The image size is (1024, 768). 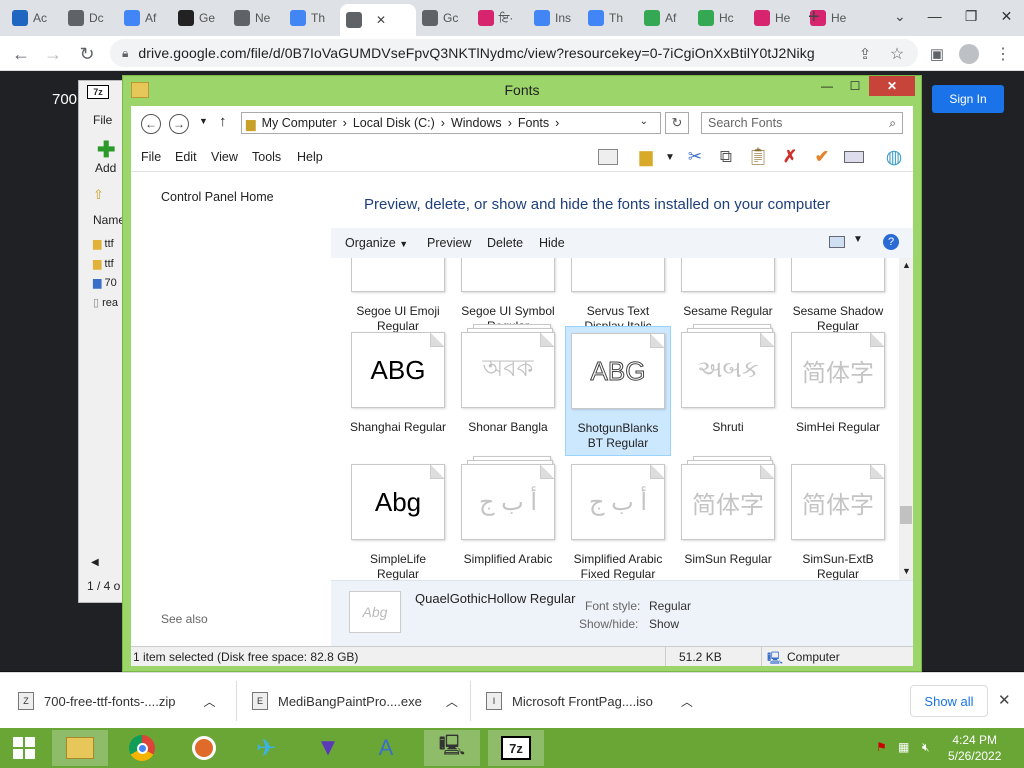 I want to click on menu-view: View, so click(x=224, y=157).